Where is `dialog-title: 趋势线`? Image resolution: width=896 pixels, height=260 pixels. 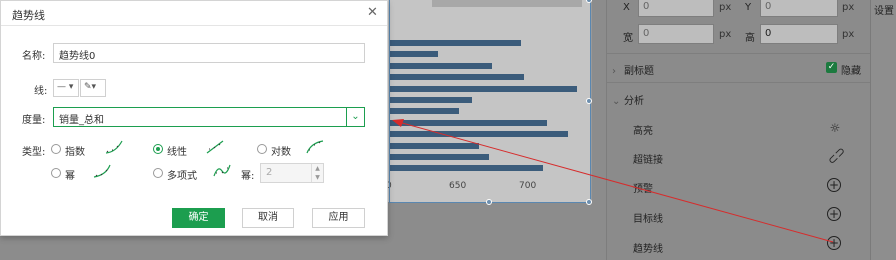 dialog-title: 趋势线 is located at coordinates (28, 15).